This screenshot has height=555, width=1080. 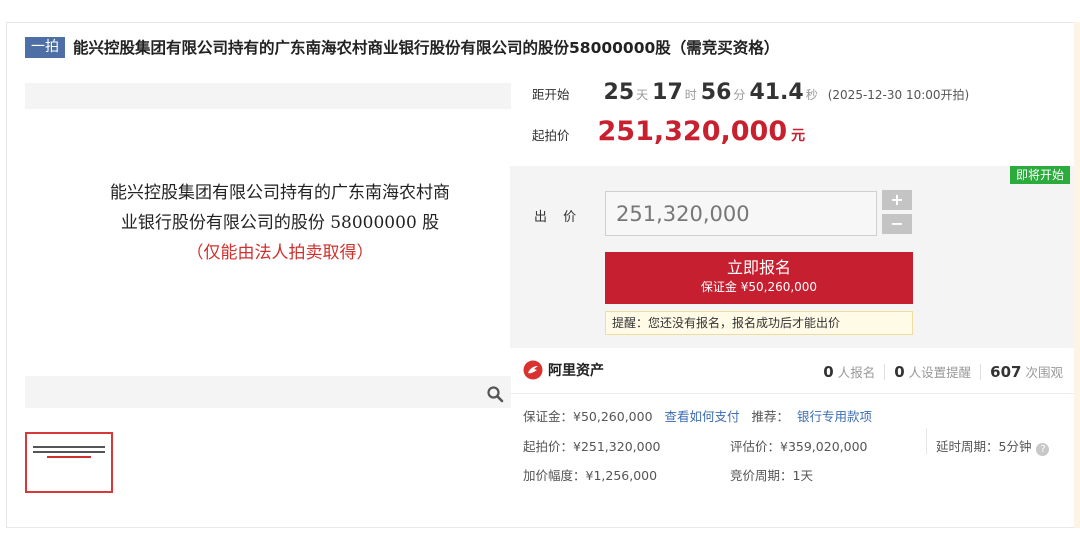 I want to click on delay-period-text: 延时周期：5分钟, so click(x=984, y=446).